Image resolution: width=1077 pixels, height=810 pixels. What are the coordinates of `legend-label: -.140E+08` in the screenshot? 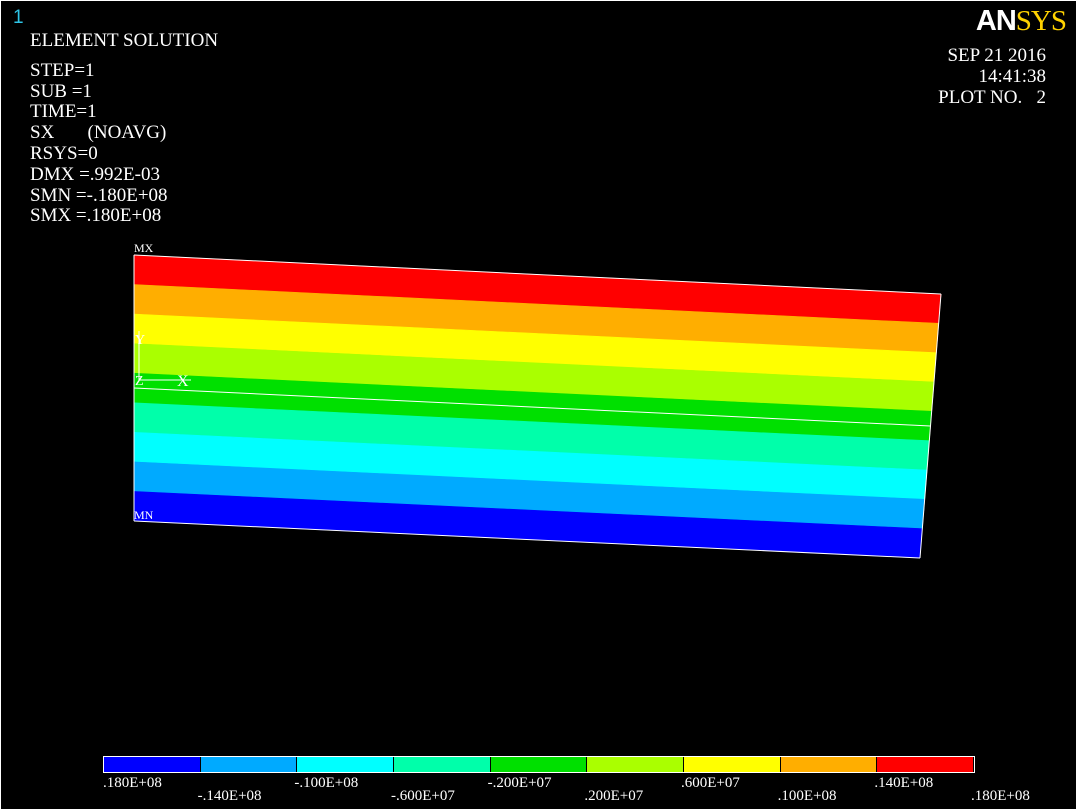 It's located at (229, 796).